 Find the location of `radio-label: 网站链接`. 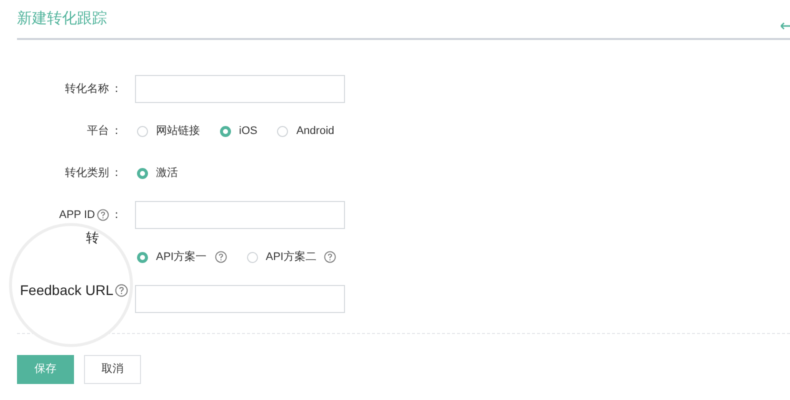

radio-label: 网站链接 is located at coordinates (178, 131).